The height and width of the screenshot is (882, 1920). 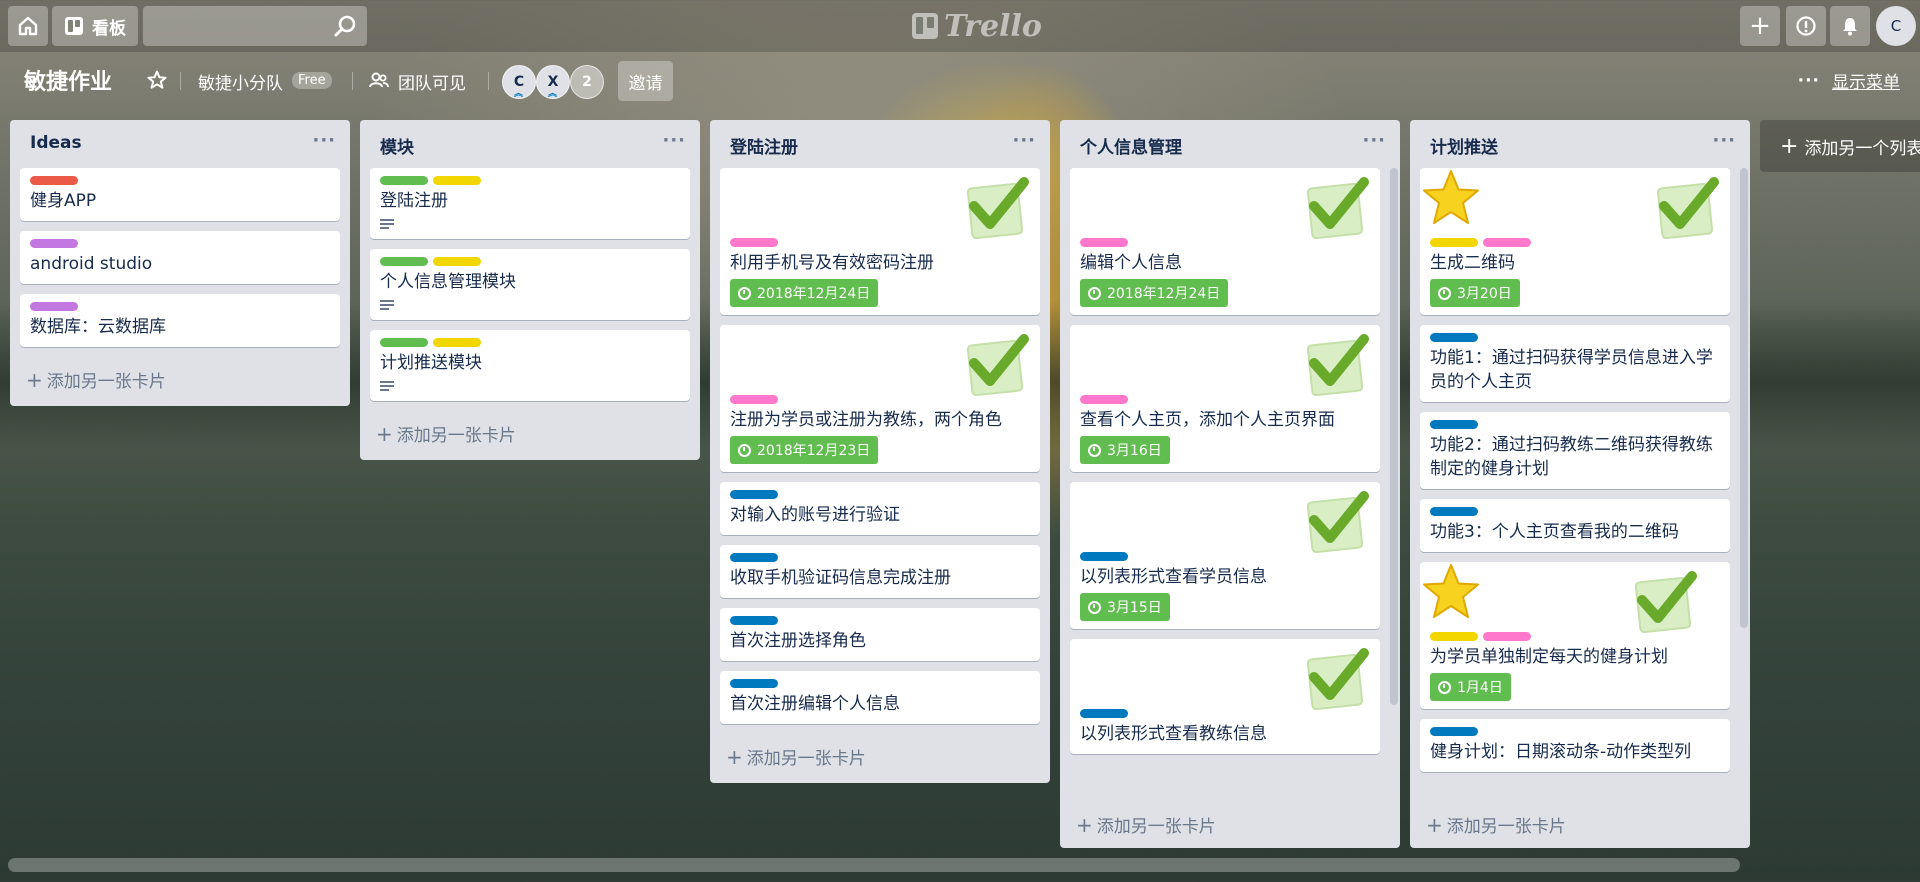 I want to click on list-card: 查看个人主页，添加个人主页界面 3月16日, so click(x=1225, y=398).